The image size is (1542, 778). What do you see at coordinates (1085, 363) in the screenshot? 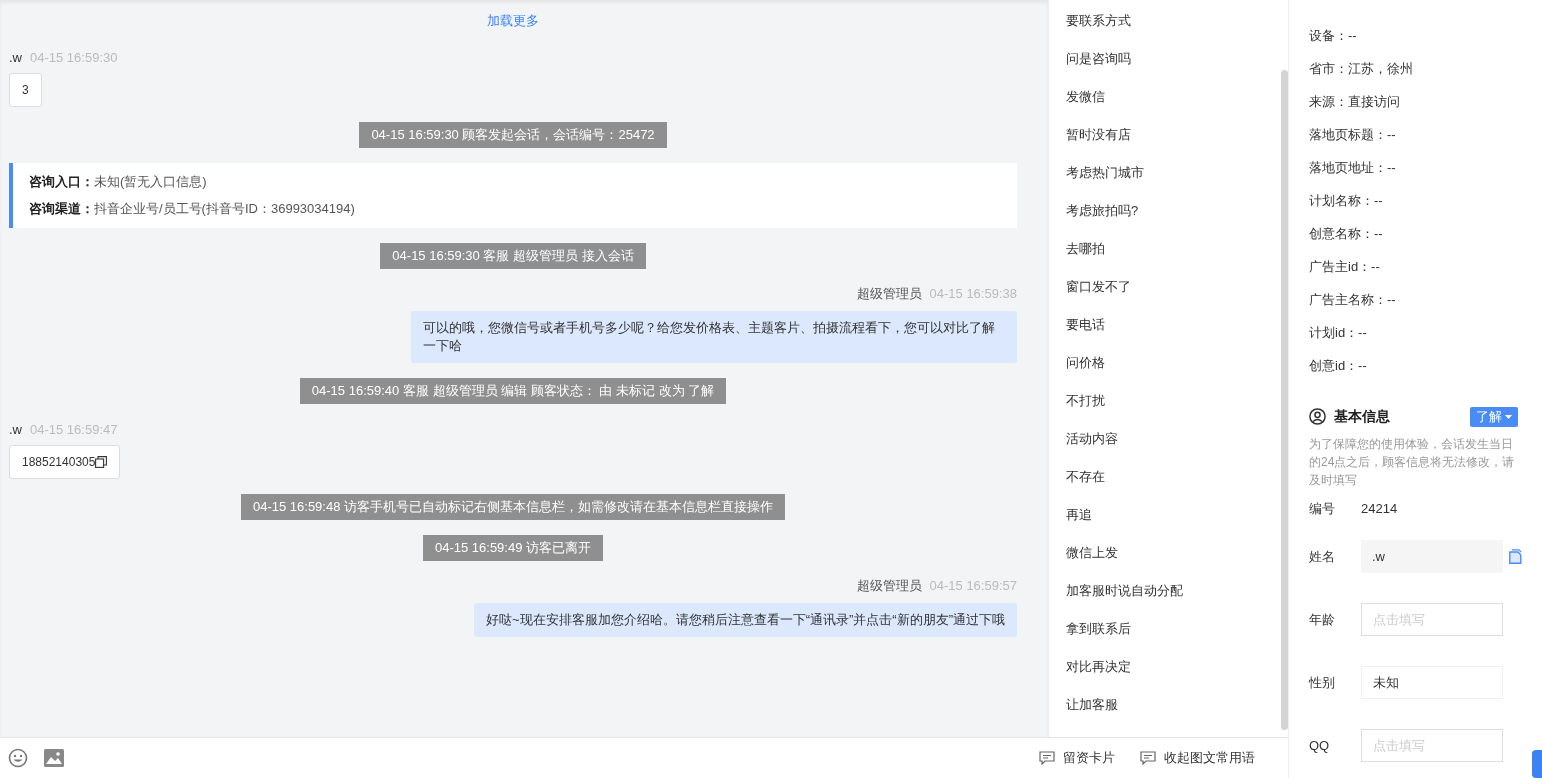
I see `quick-reply-item: 问价格` at bounding box center [1085, 363].